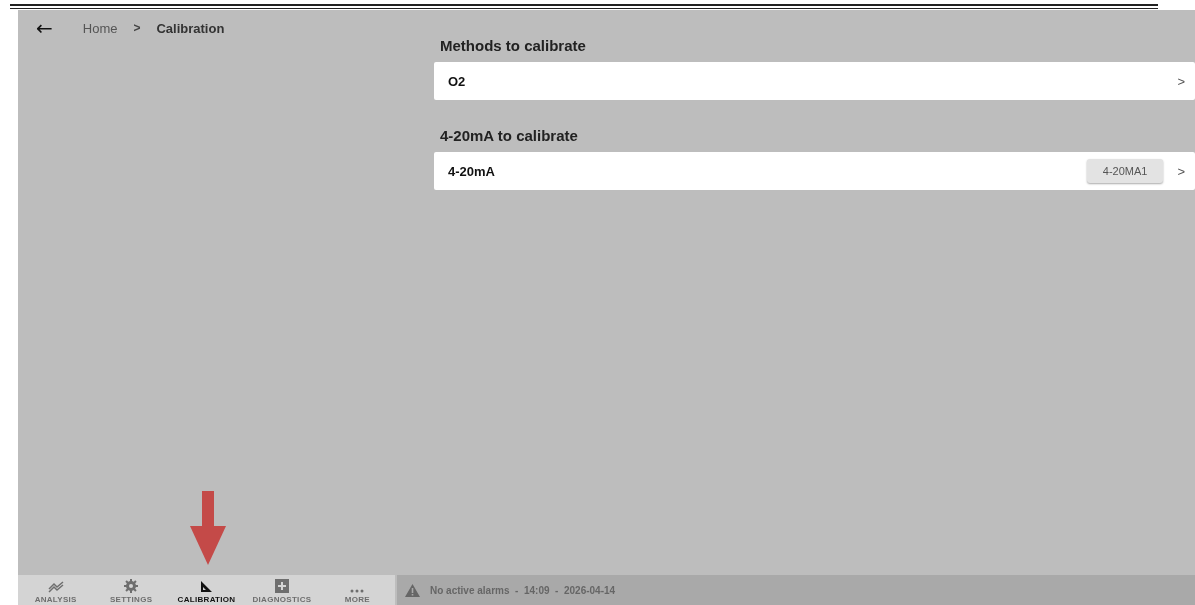 The image size is (1195, 605). I want to click on nav-tab: CALIBRATION, so click(206, 590).